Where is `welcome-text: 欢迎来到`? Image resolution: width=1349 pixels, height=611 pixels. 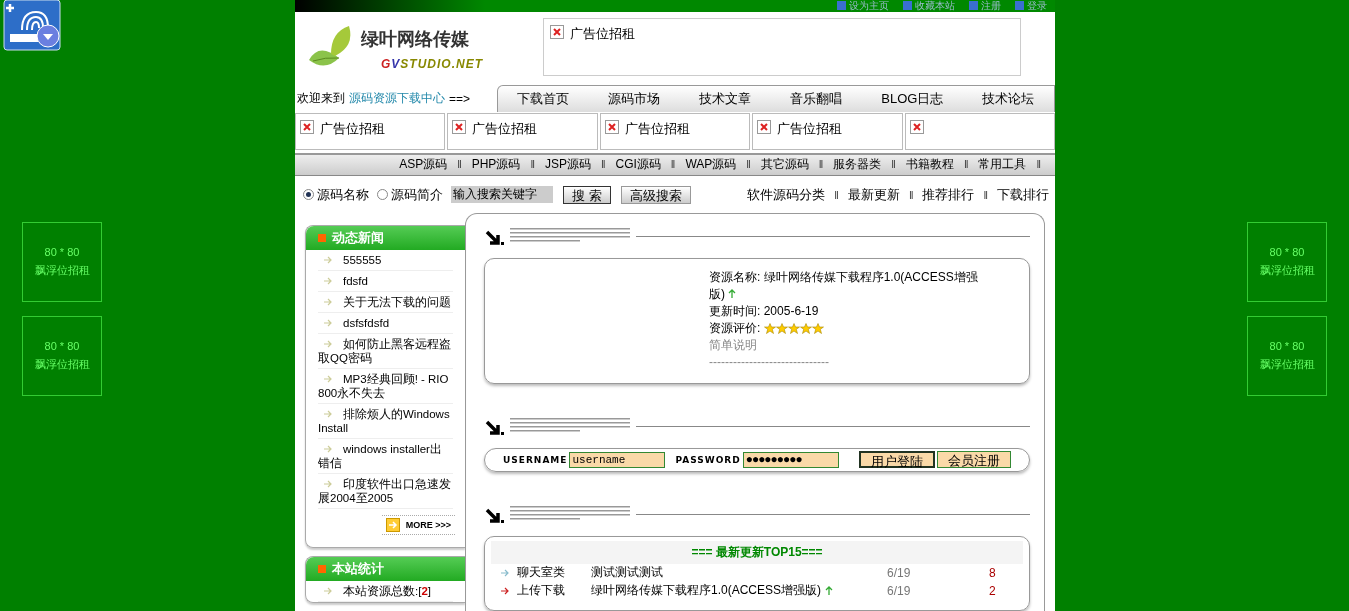 welcome-text: 欢迎来到 is located at coordinates (321, 99).